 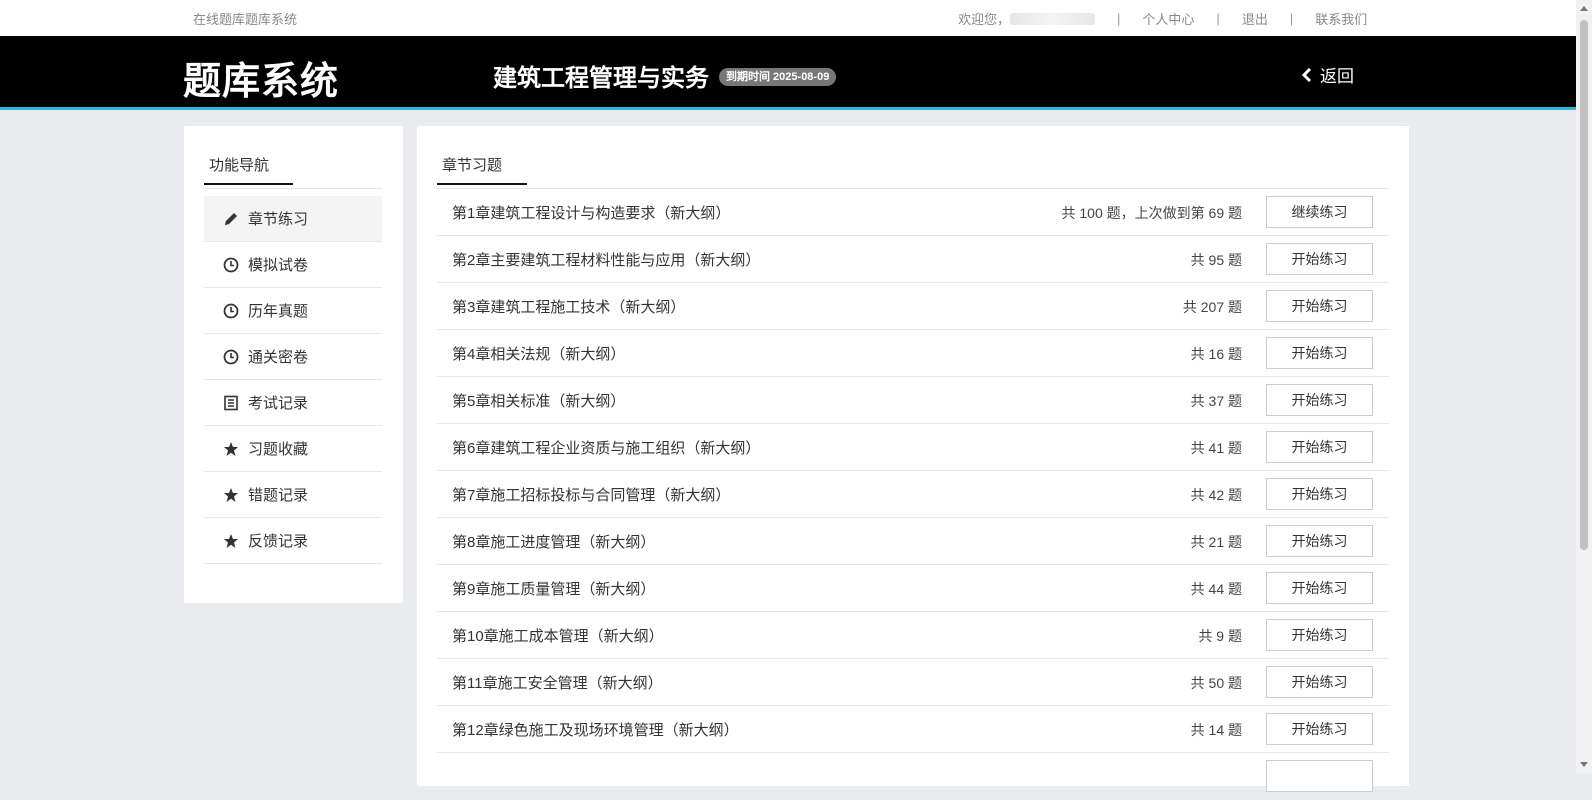 What do you see at coordinates (1216, 401) in the screenshot?
I see `question-count: 共 37 题` at bounding box center [1216, 401].